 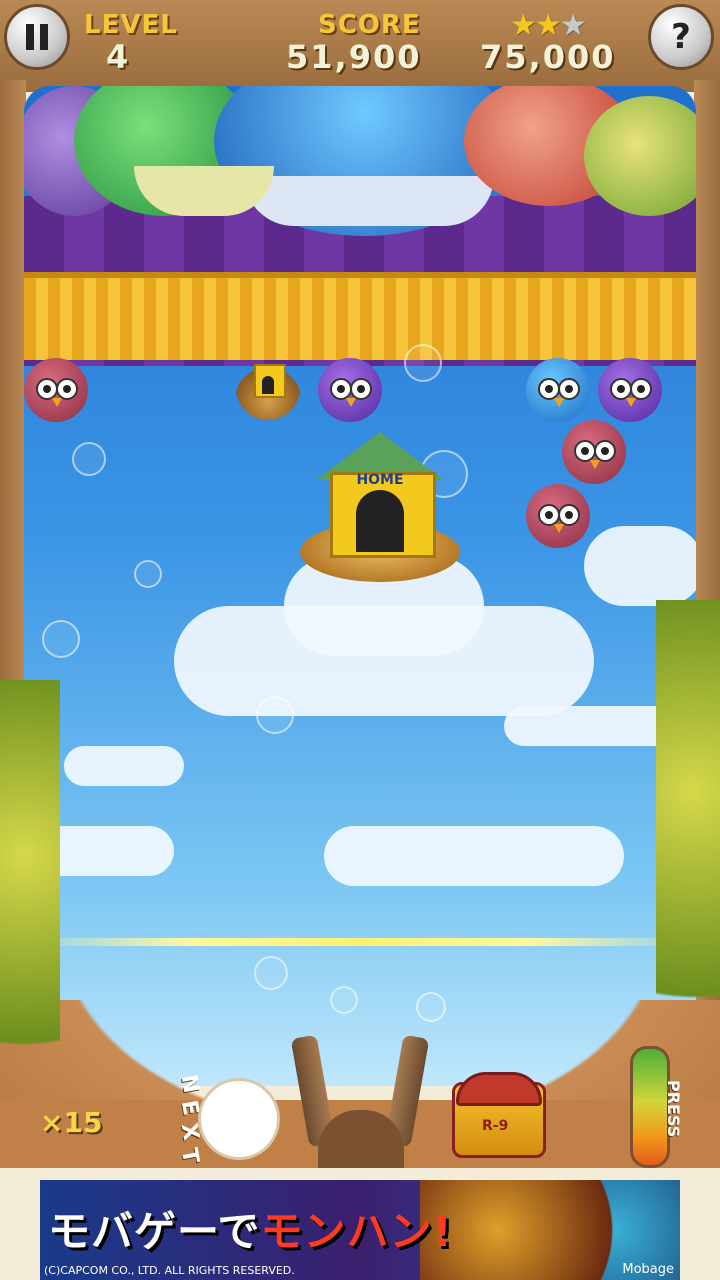 What do you see at coordinates (369, 25) in the screenshot?
I see `score-label: SCORE` at bounding box center [369, 25].